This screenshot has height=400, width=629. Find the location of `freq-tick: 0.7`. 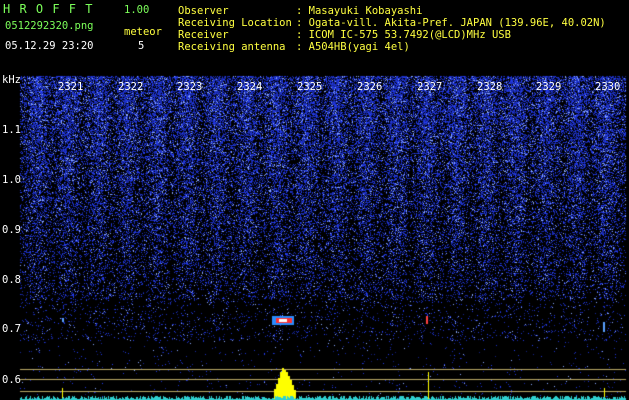

freq-tick: 0.7 is located at coordinates (11, 329).